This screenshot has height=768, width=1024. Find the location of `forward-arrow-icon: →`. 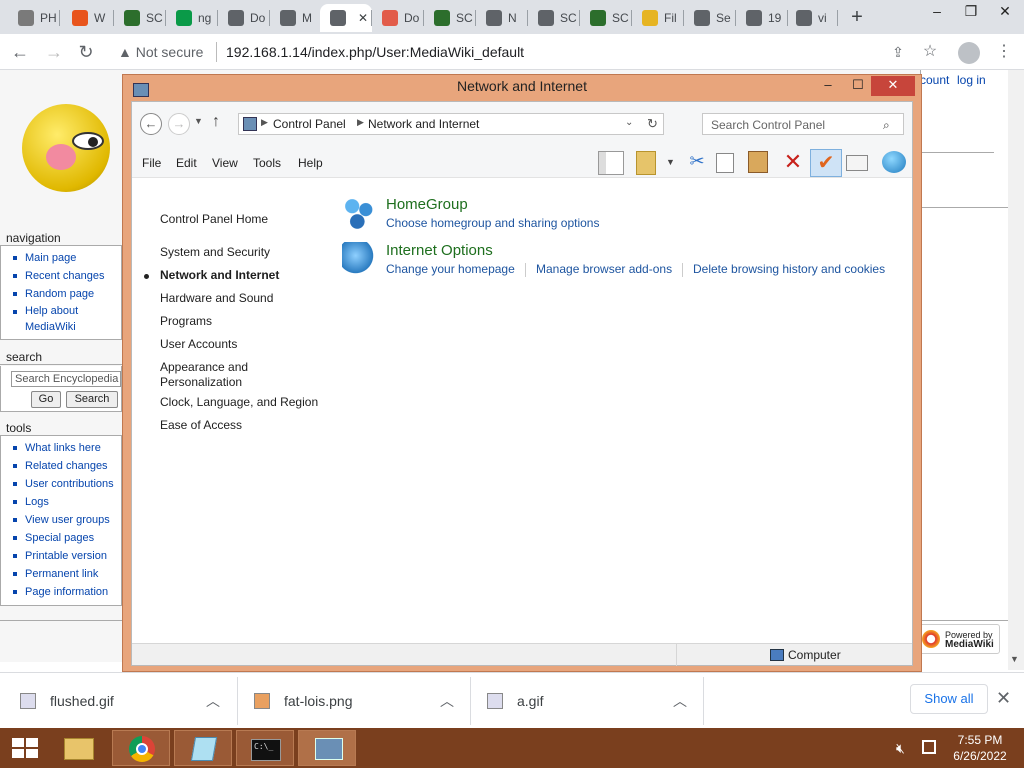

forward-arrow-icon: → is located at coordinates (179, 124).